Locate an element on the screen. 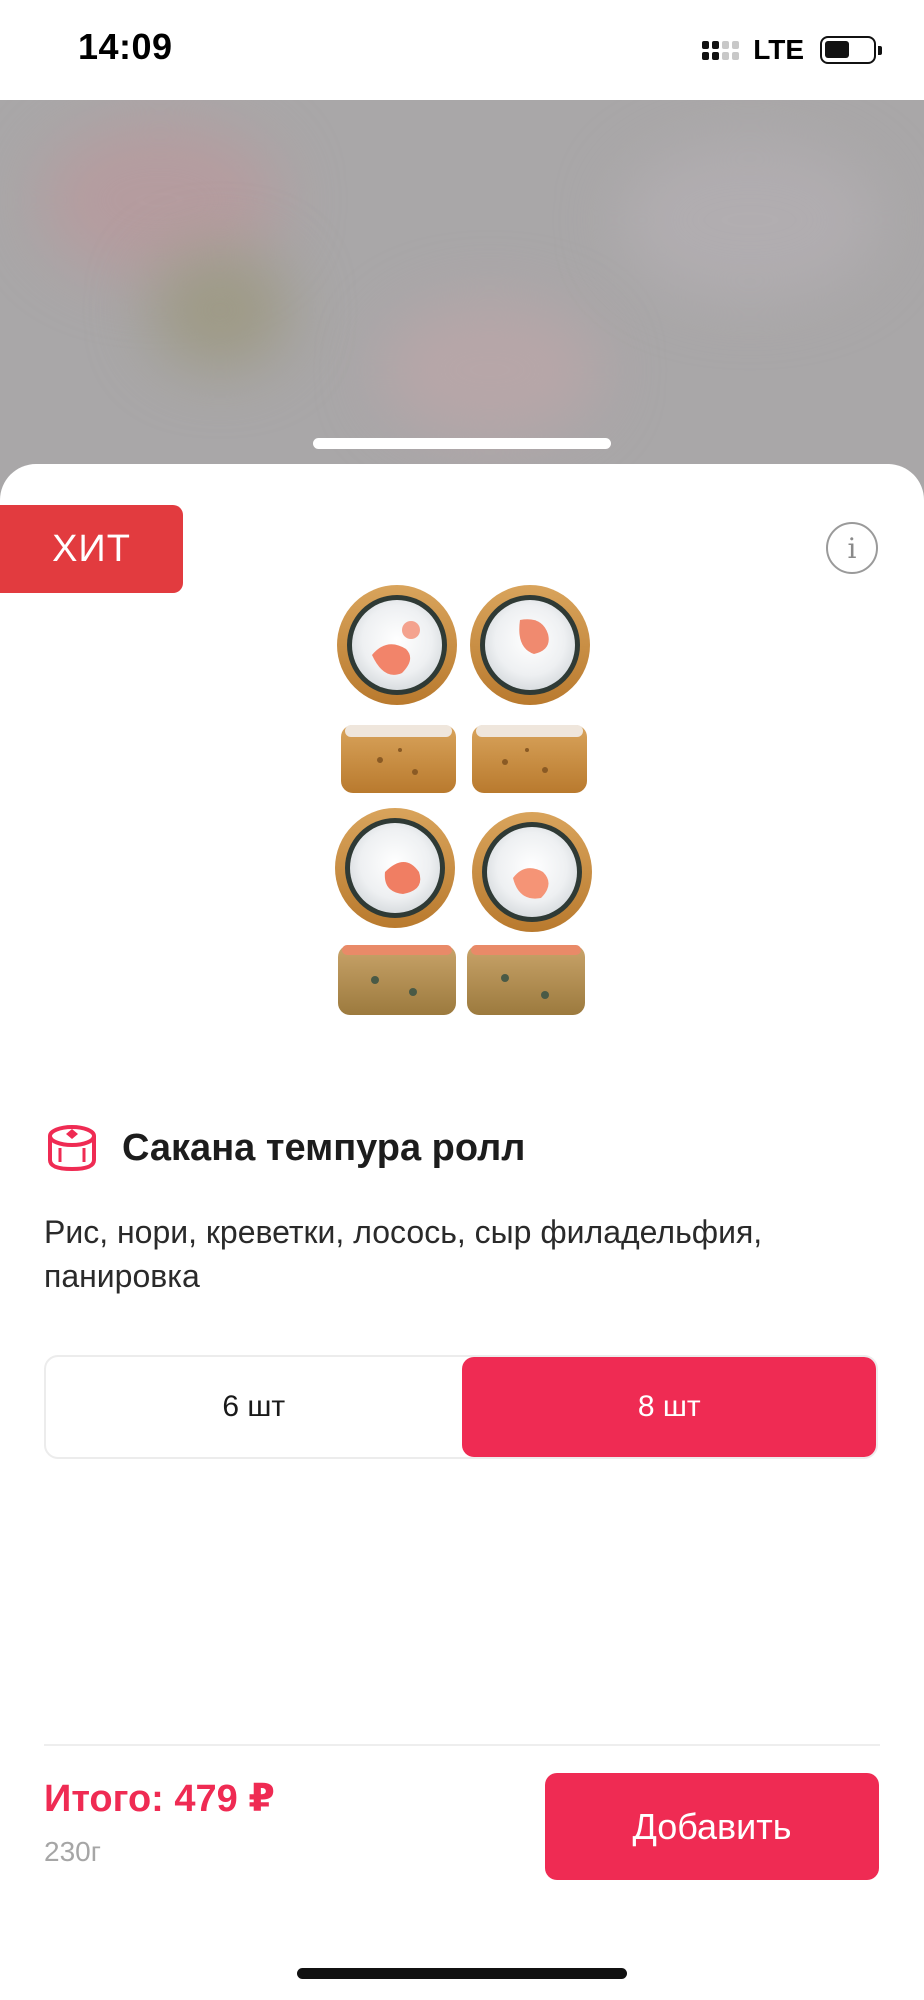  network-label: LTE is located at coordinates (778, 49).